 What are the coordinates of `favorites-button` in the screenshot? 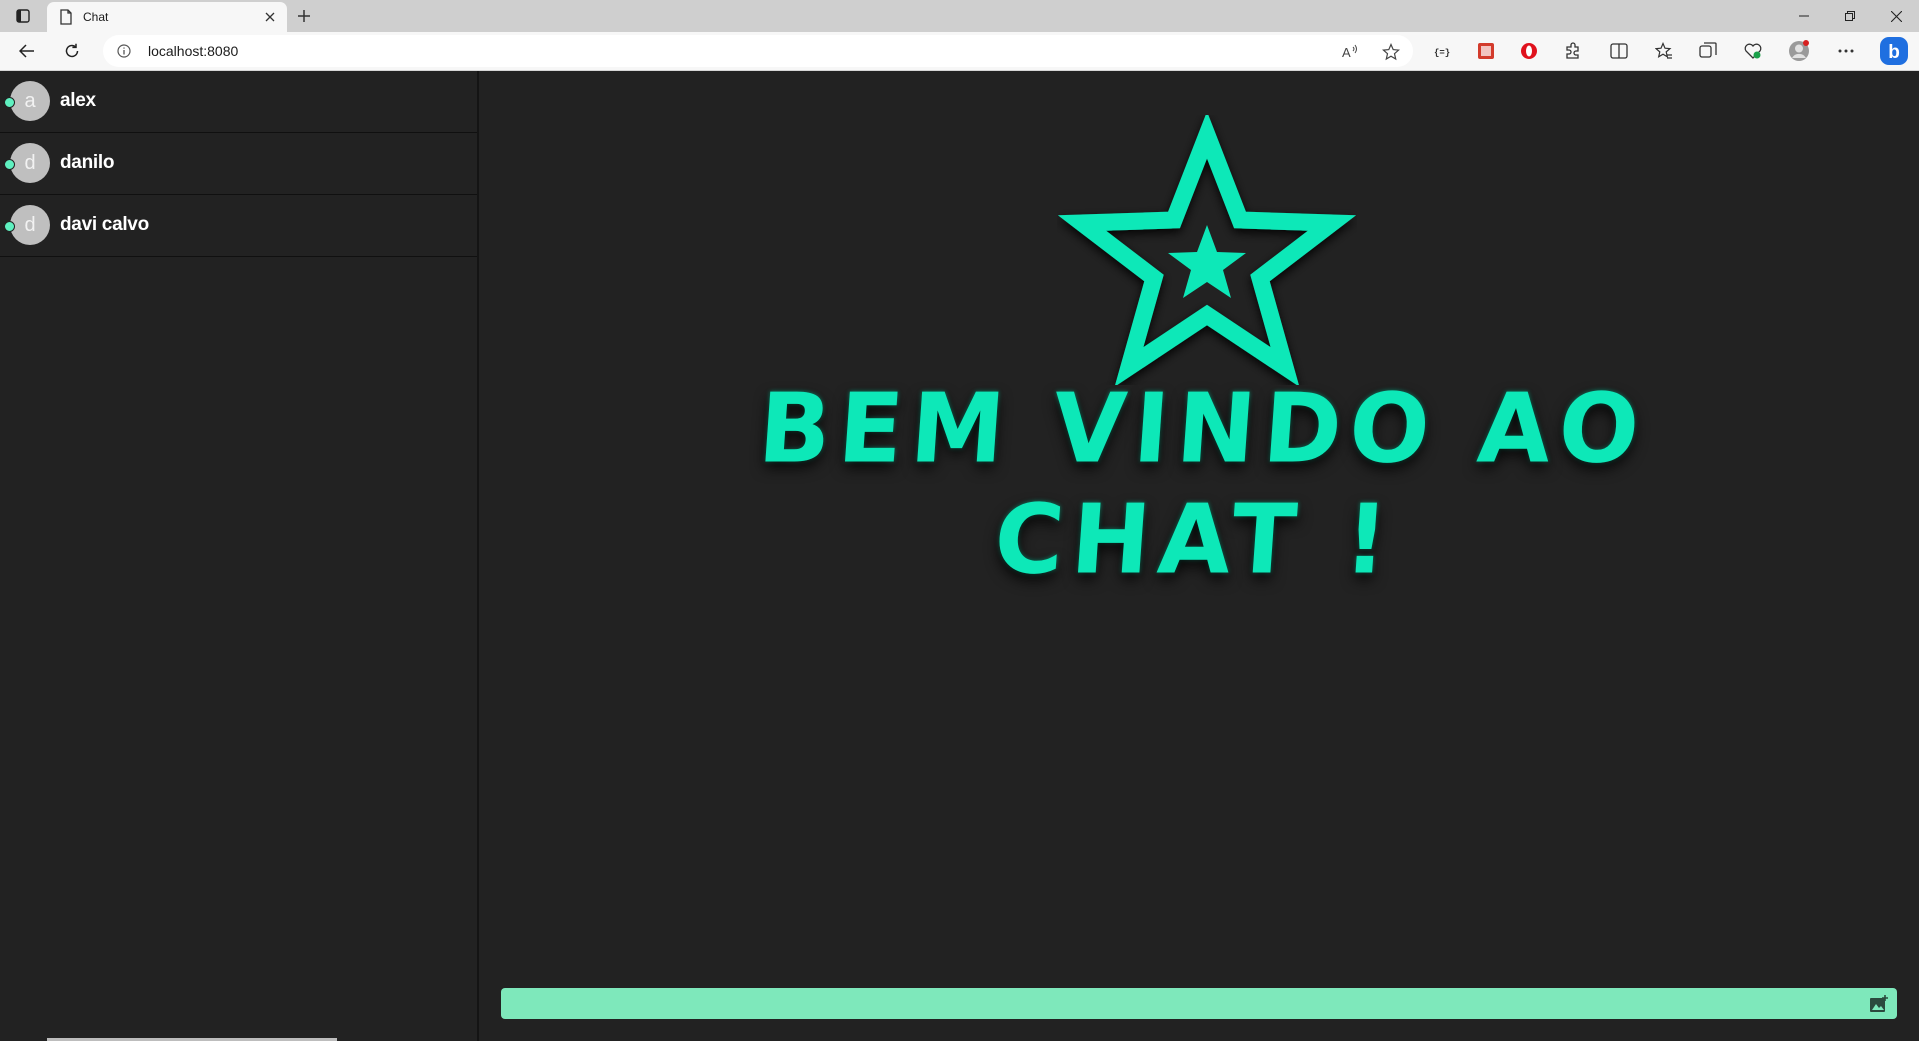 It's located at (1664, 51).